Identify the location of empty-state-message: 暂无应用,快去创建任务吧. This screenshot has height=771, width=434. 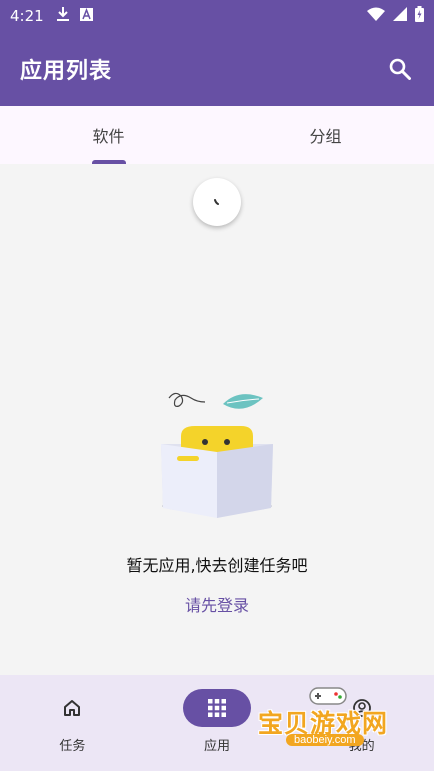
(217, 565).